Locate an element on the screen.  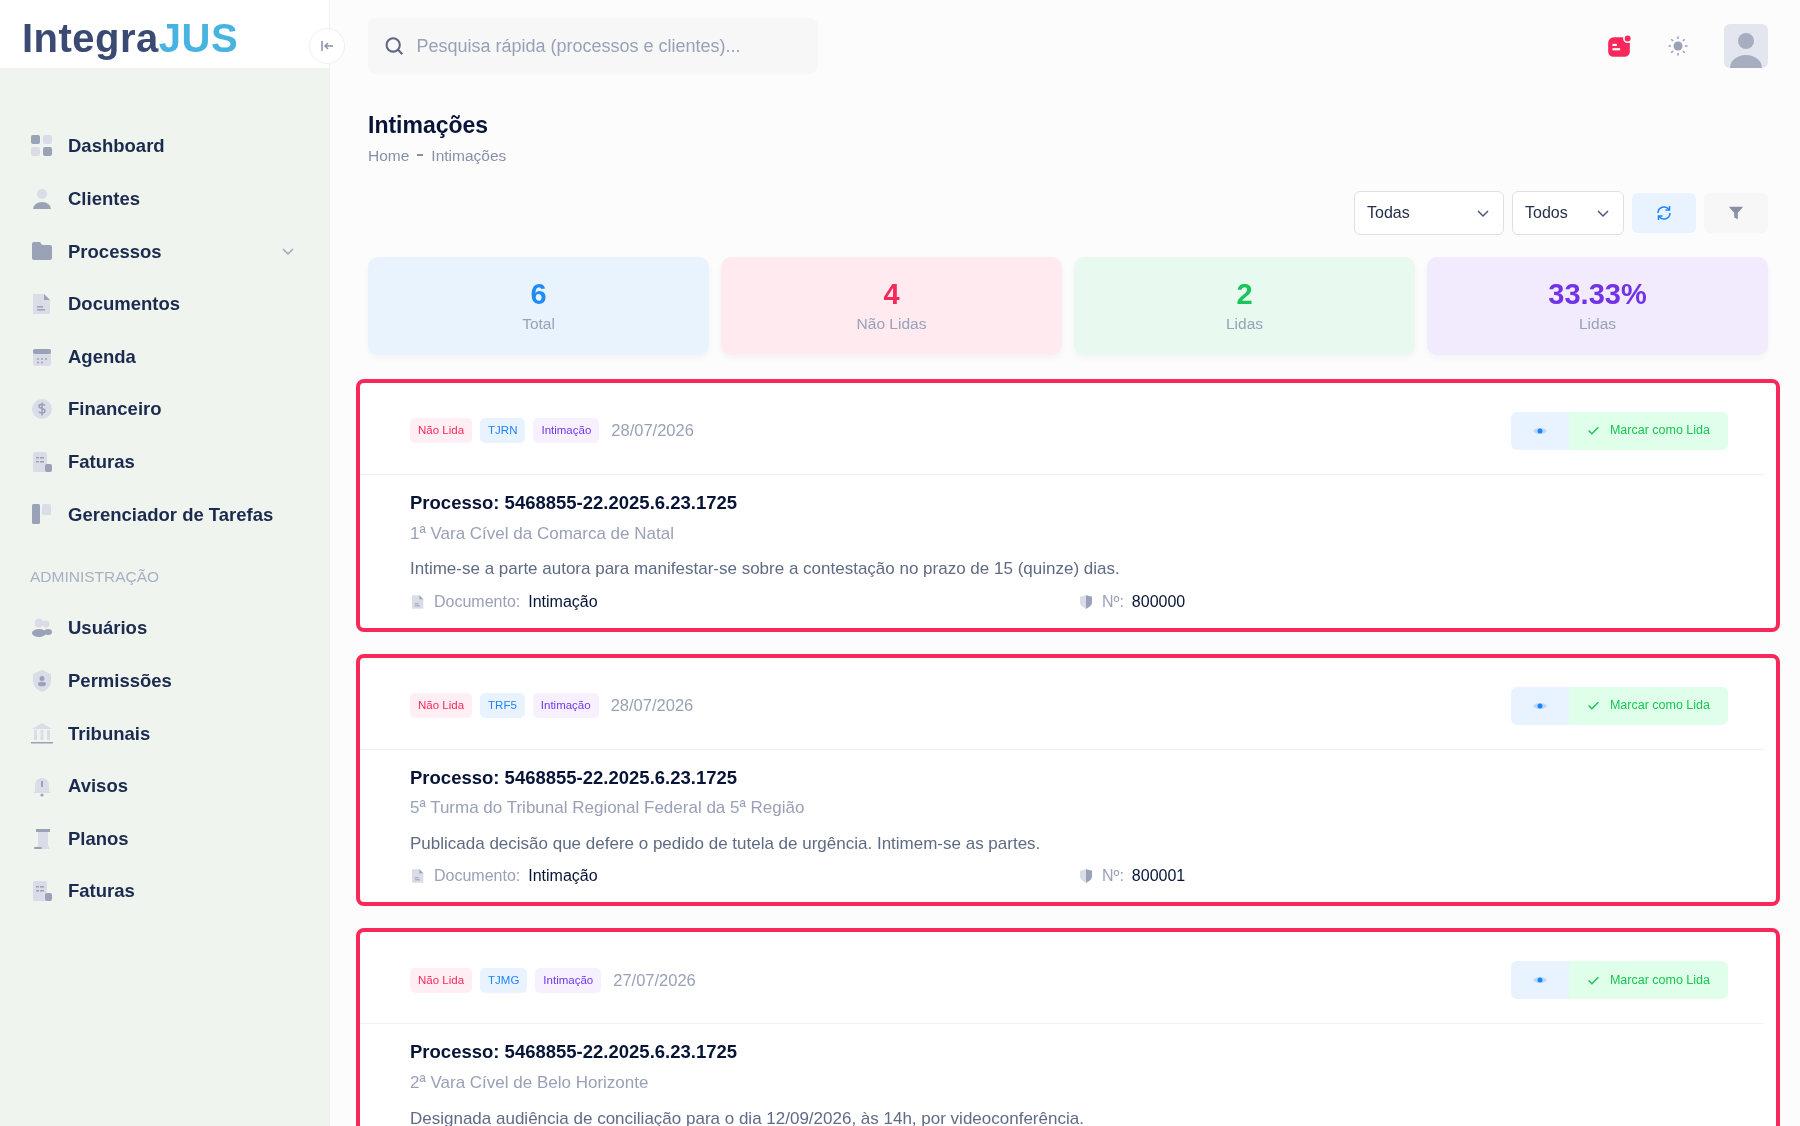
stat-label: Não Lidas is located at coordinates (891, 323).